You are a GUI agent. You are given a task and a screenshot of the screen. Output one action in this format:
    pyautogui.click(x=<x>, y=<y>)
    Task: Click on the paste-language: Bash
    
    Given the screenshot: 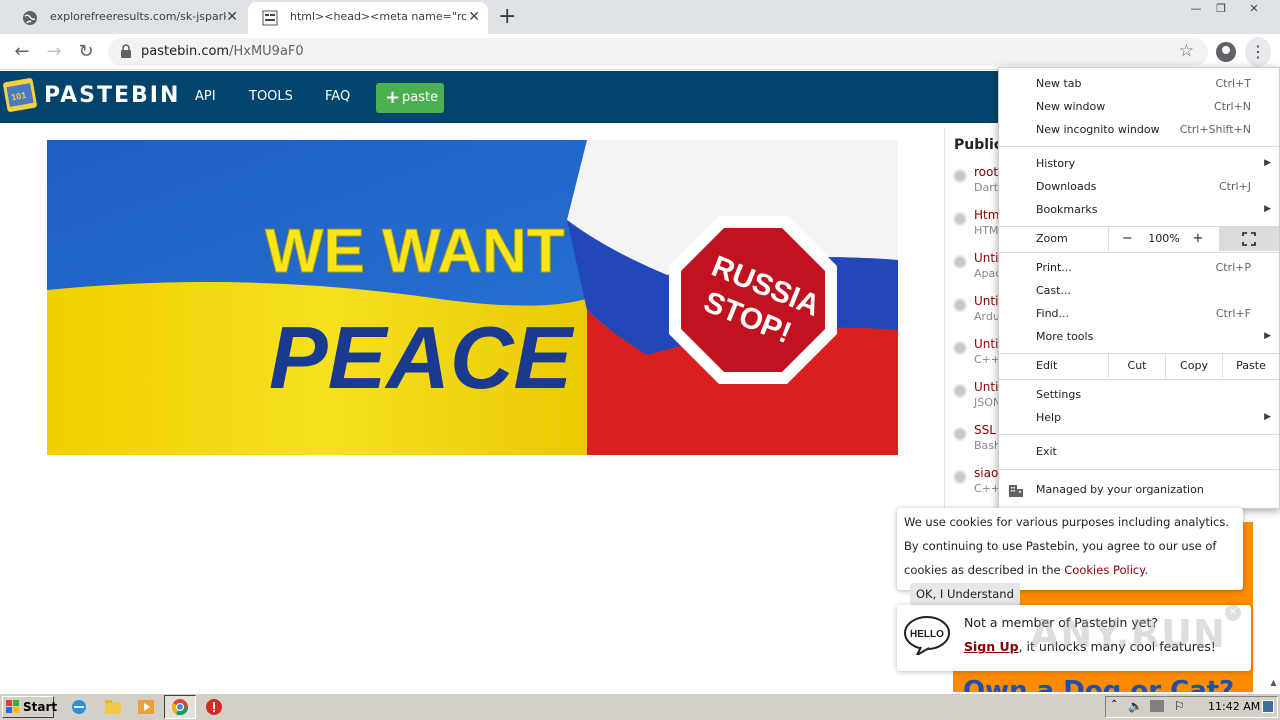 What is the action you would take?
    pyautogui.click(x=987, y=445)
    